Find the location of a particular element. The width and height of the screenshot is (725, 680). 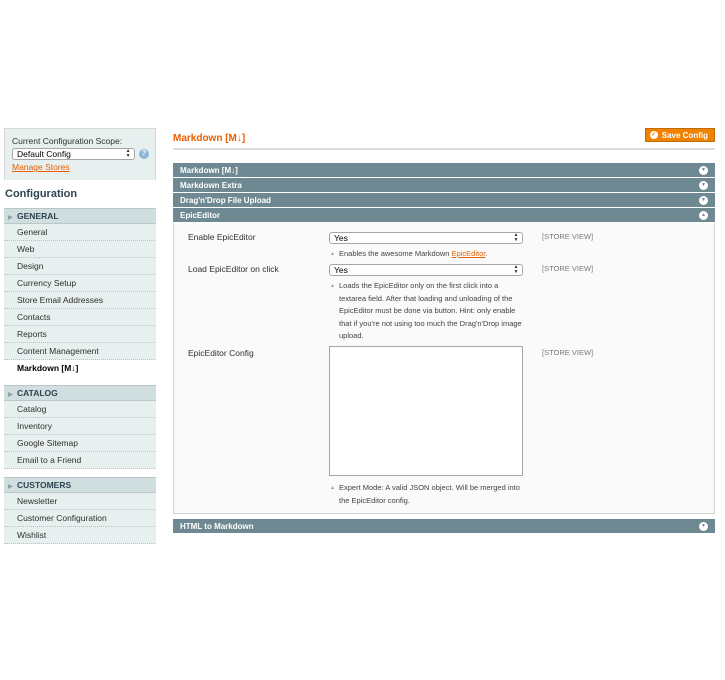

section-header-dragdrop-upload: Drag'n'Drop File Upload ▼ is located at coordinates (444, 200).